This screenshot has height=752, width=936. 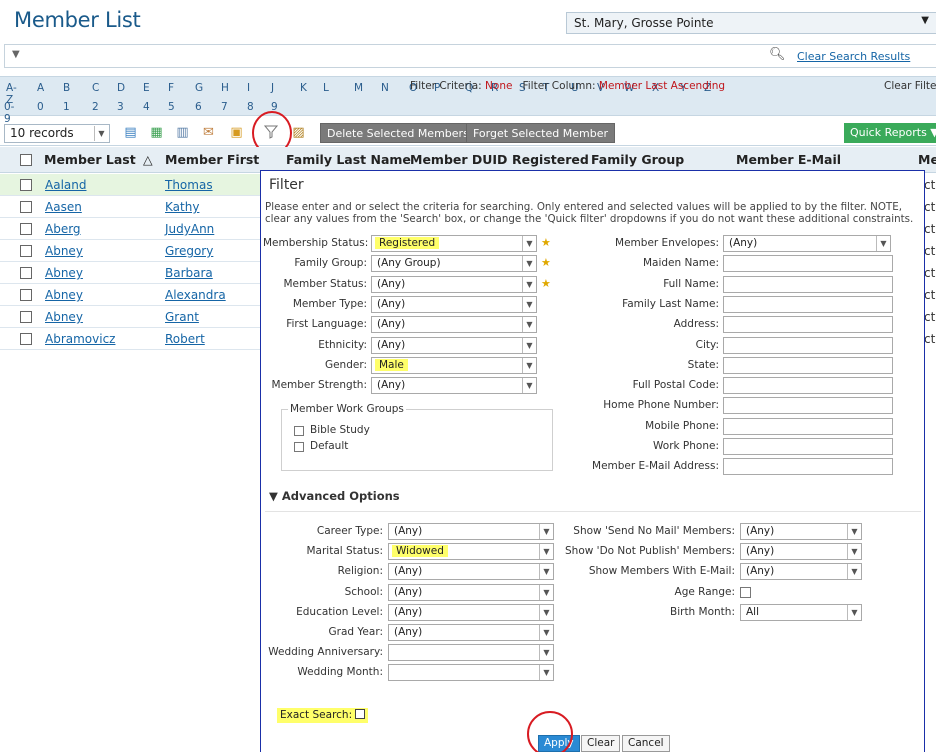 I want to click on member-first-link: JudyAnn, so click(x=189, y=229).